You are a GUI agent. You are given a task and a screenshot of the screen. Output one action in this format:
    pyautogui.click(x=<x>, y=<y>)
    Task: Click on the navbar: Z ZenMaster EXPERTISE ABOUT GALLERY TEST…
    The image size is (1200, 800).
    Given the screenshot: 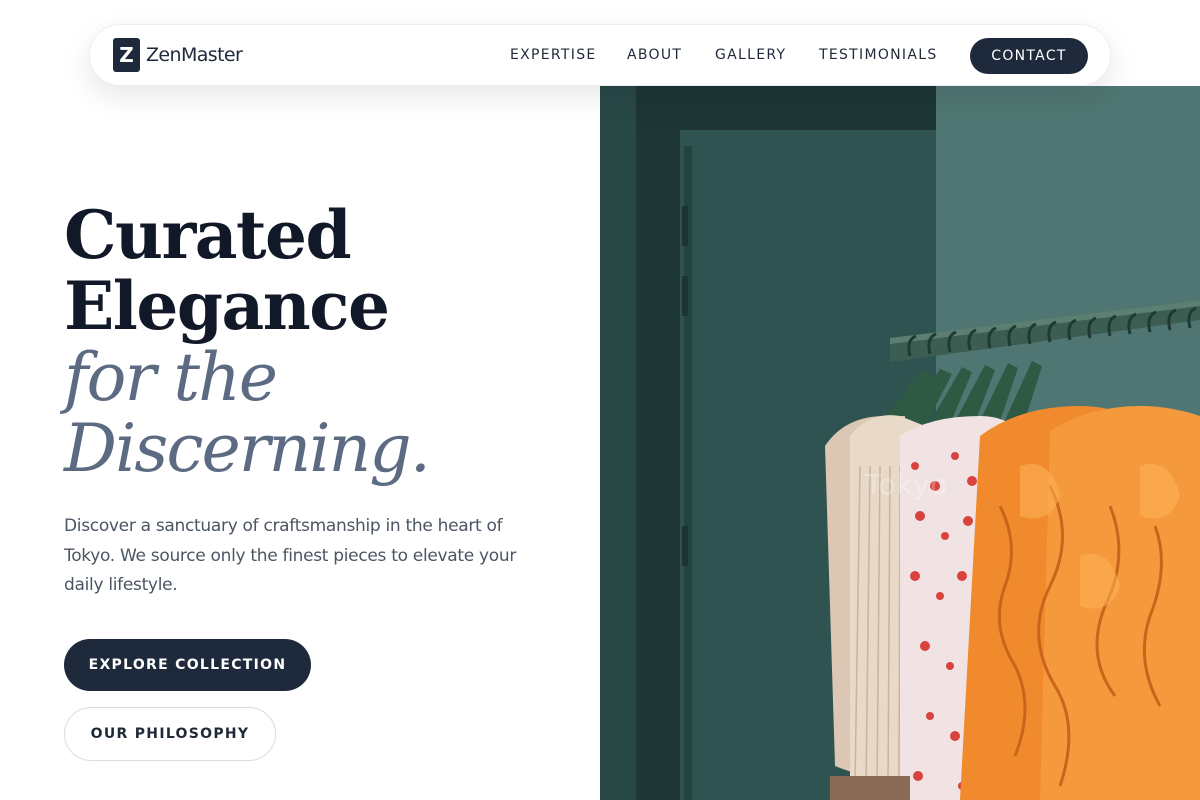 What is the action you would take?
    pyautogui.click(x=600, y=55)
    